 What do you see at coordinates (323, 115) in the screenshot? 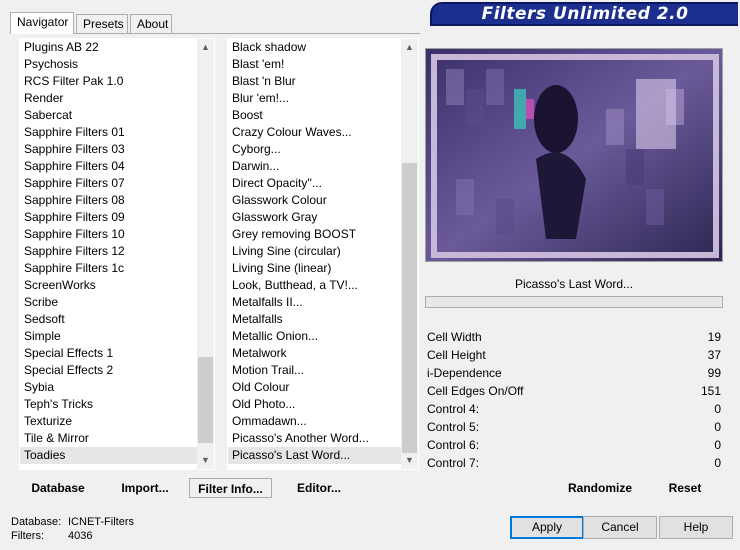
I see `list-item: Boost` at bounding box center [323, 115].